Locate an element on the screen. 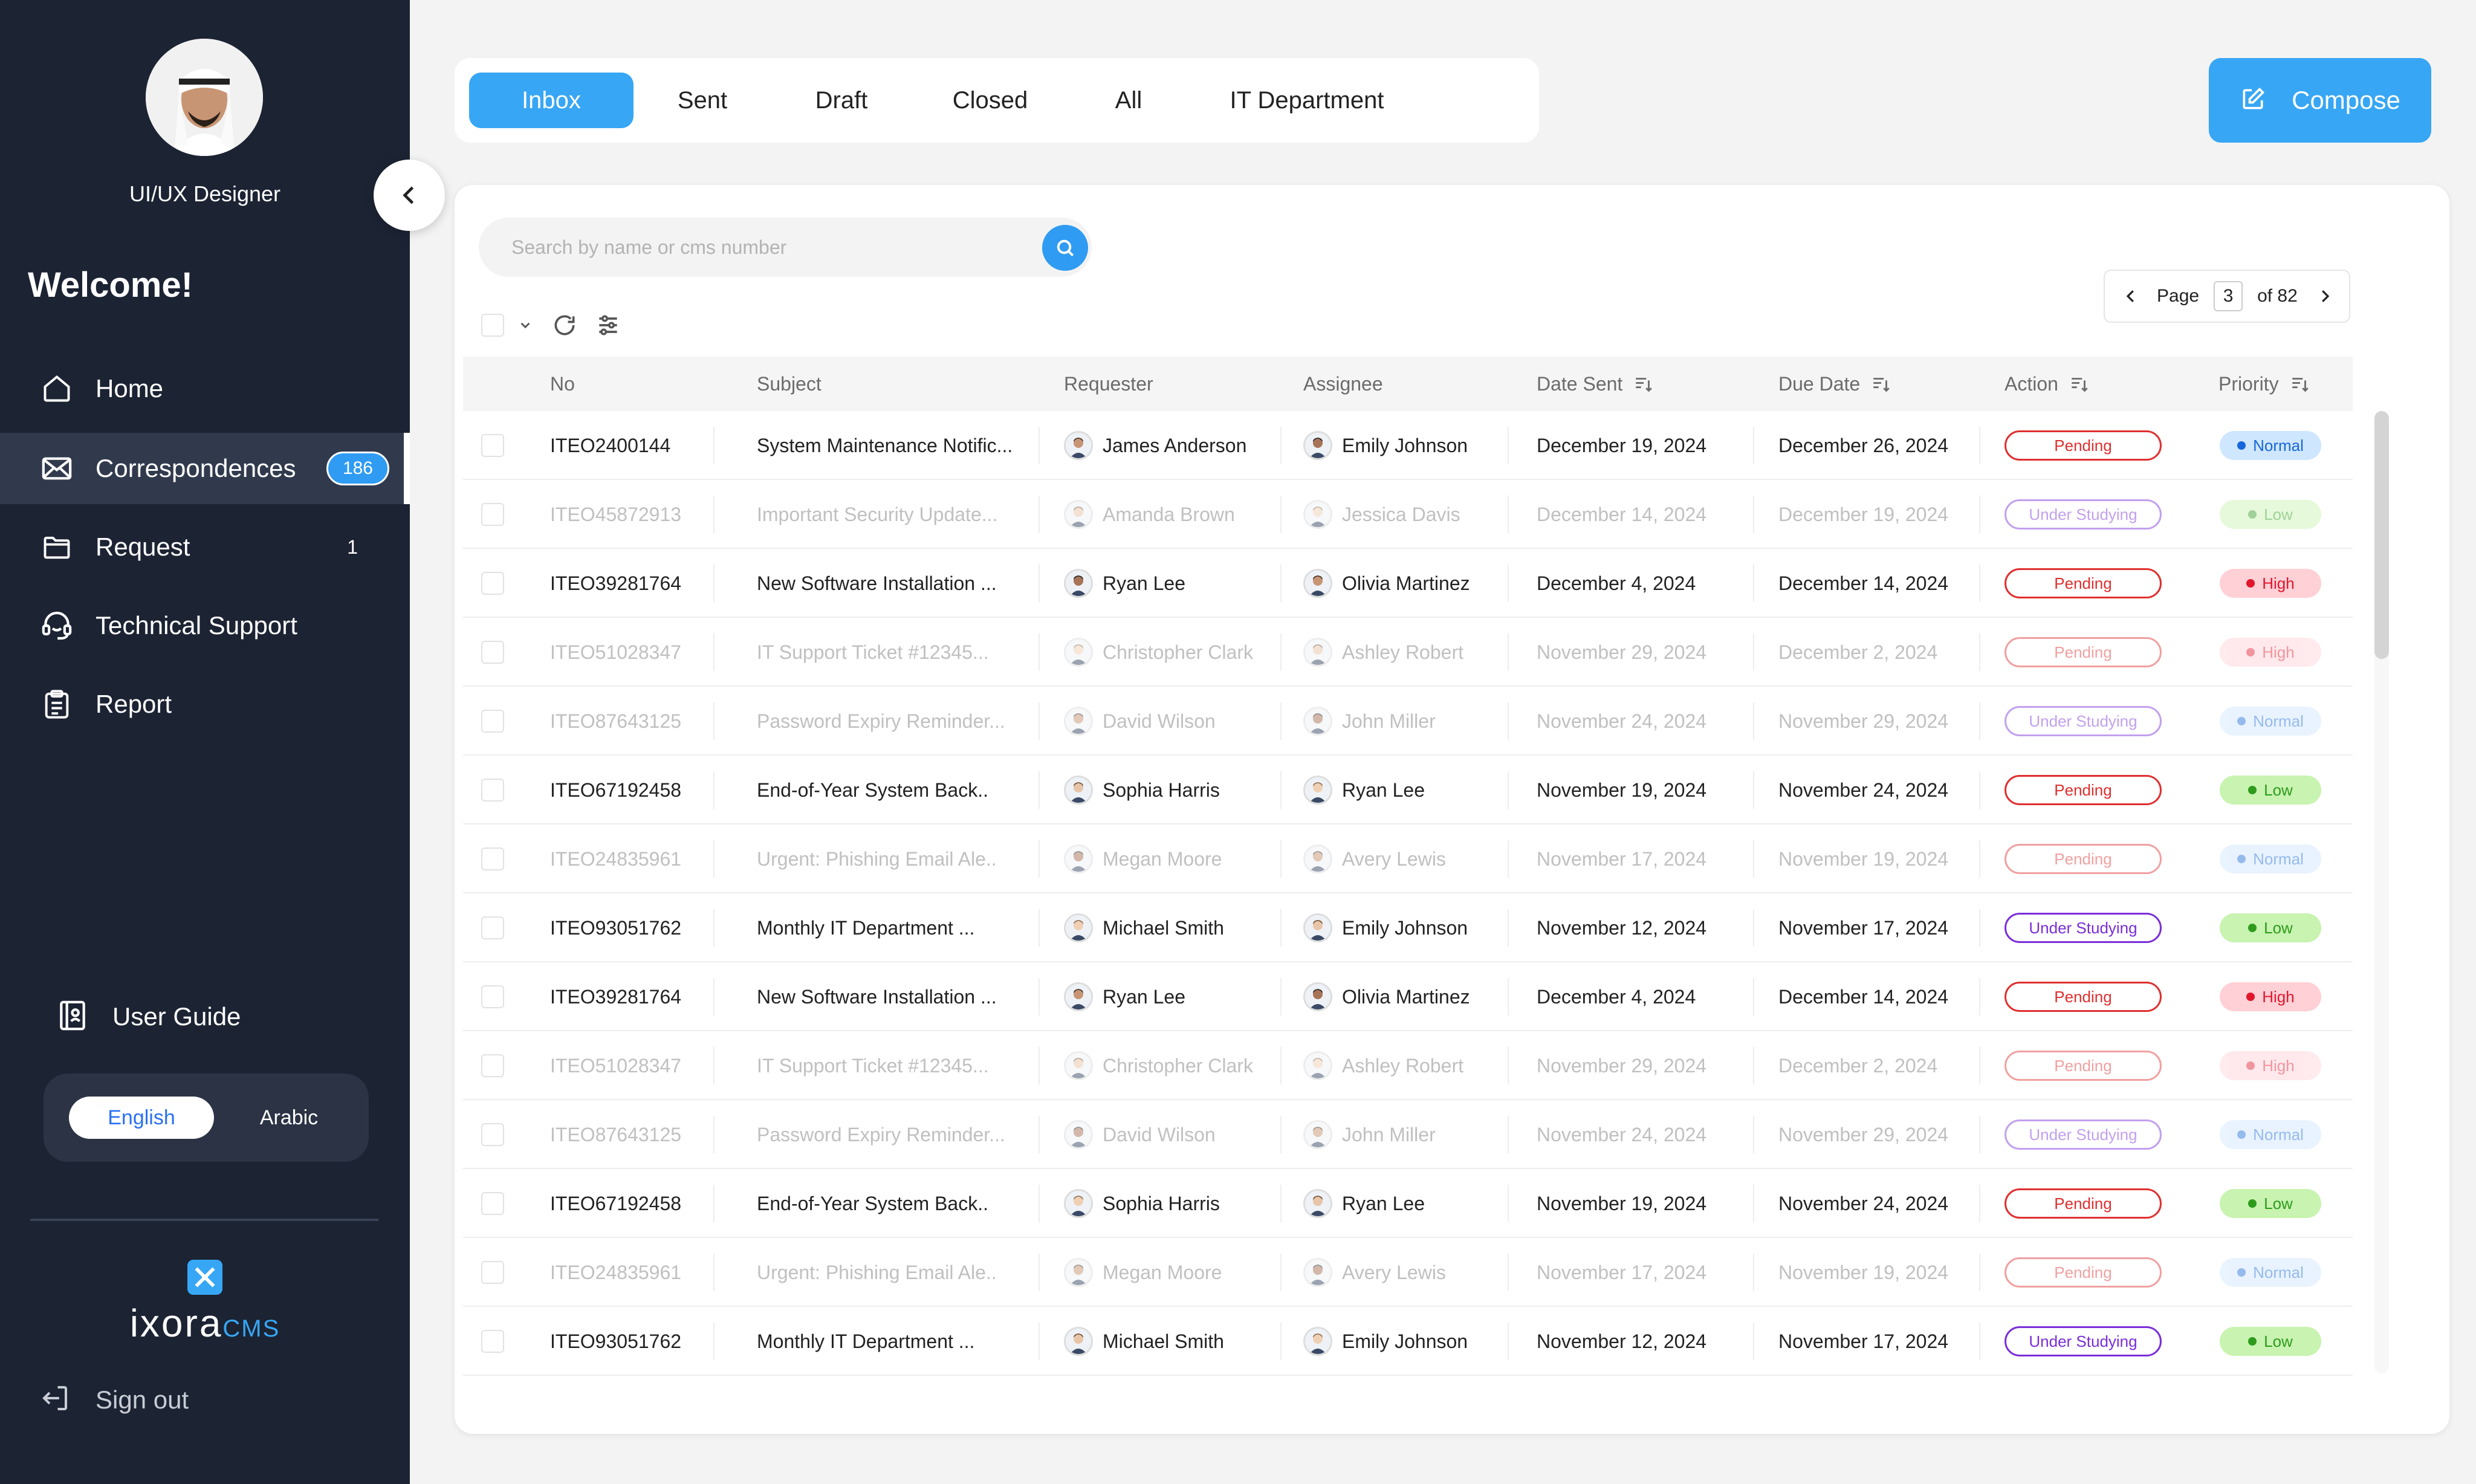 The width and height of the screenshot is (2476, 1484). collapse-sidebar-button is located at coordinates (410, 195).